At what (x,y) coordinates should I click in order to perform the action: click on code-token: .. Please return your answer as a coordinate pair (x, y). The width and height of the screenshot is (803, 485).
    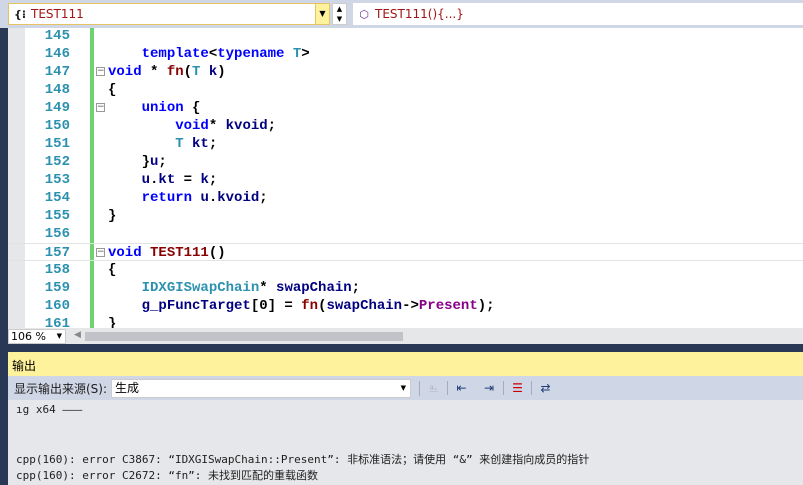
    Looking at the image, I should click on (213, 198).